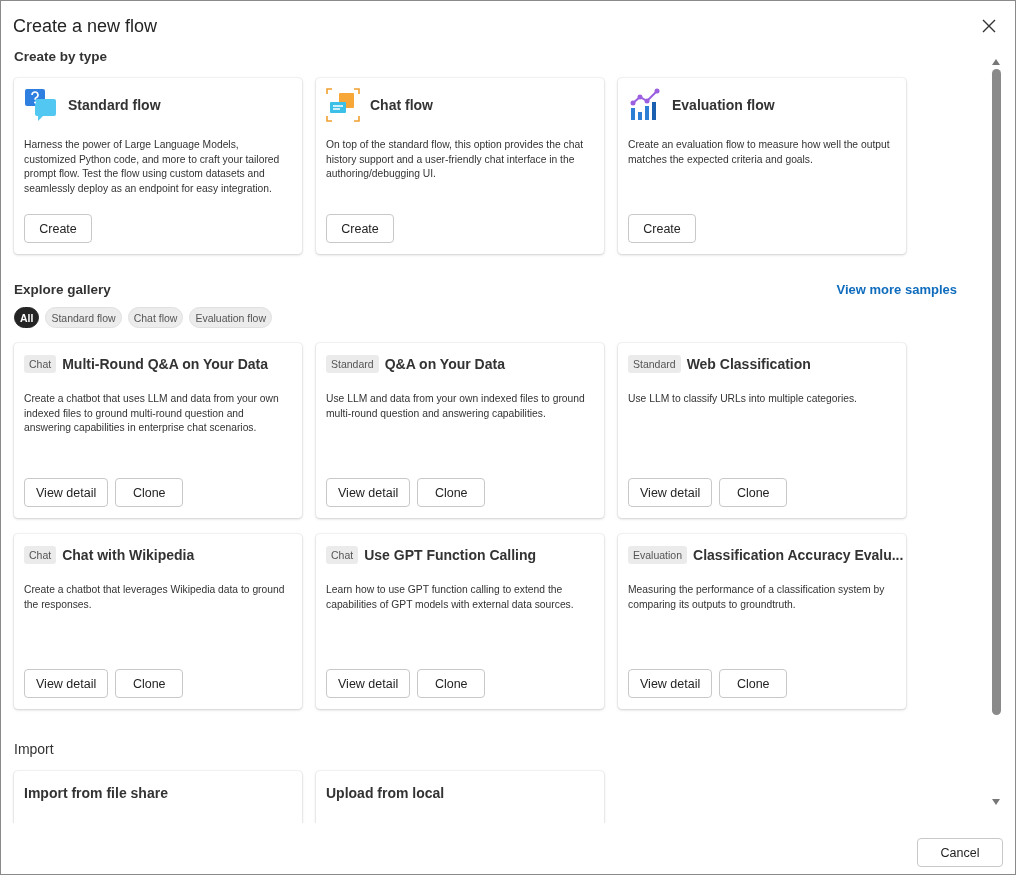 This screenshot has height=875, width=1016. I want to click on card-title: Chat with Wikipedia, so click(128, 555).